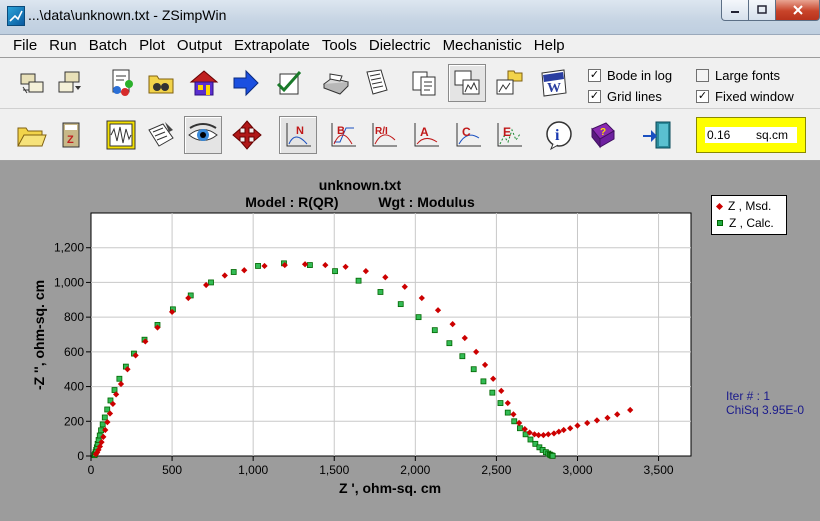  Describe the element at coordinates (32, 83) in the screenshot. I see `open-batch-button` at that location.